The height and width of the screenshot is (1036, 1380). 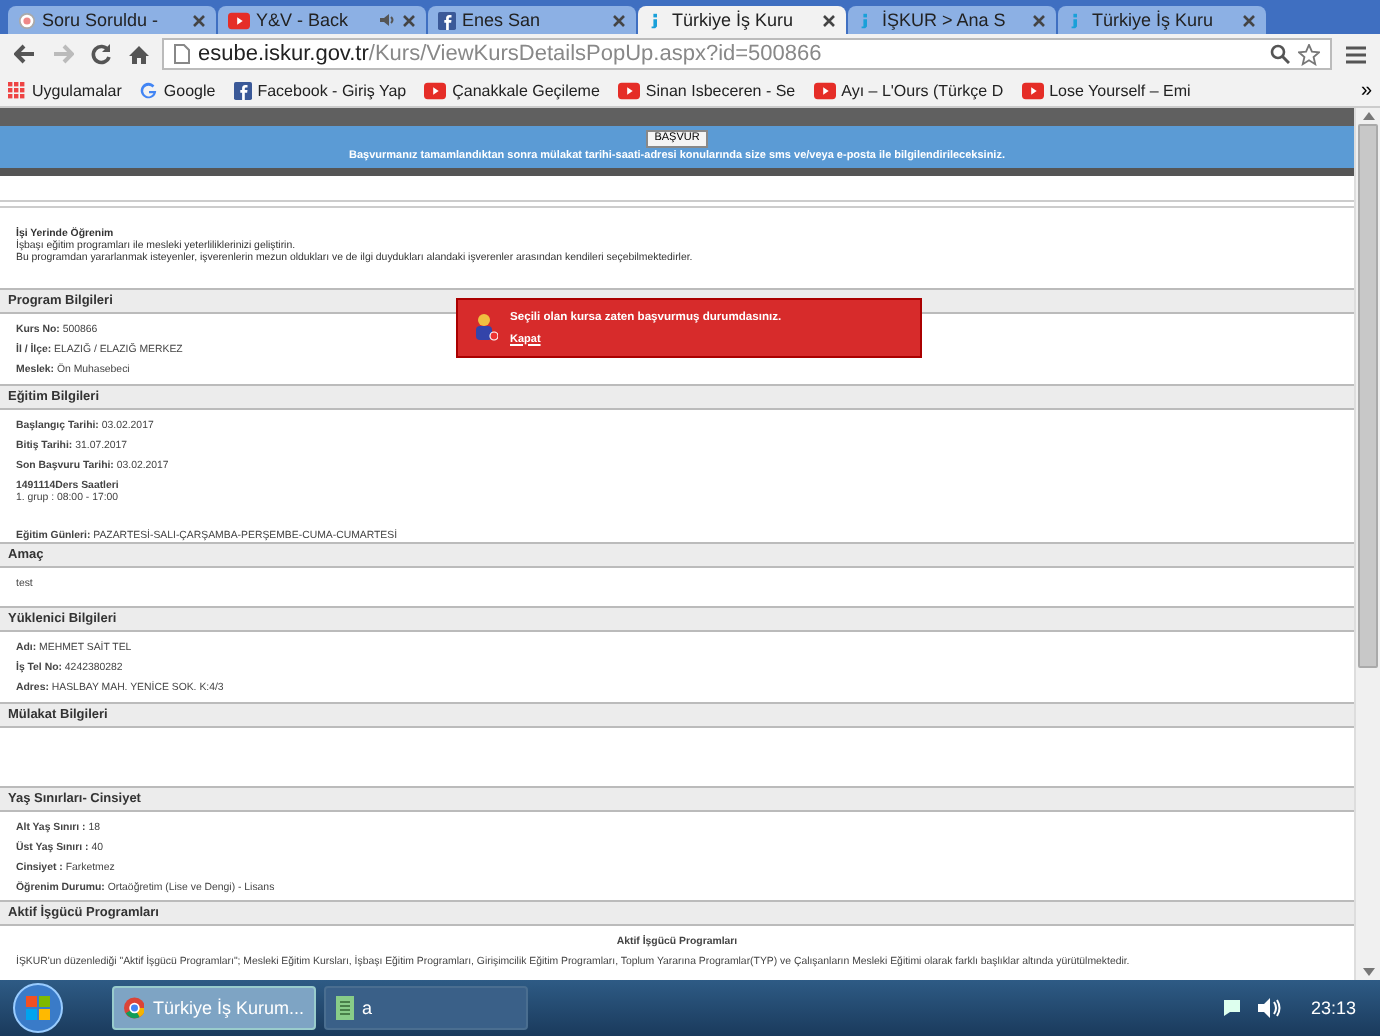 I want to click on menu-button, so click(x=1356, y=54).